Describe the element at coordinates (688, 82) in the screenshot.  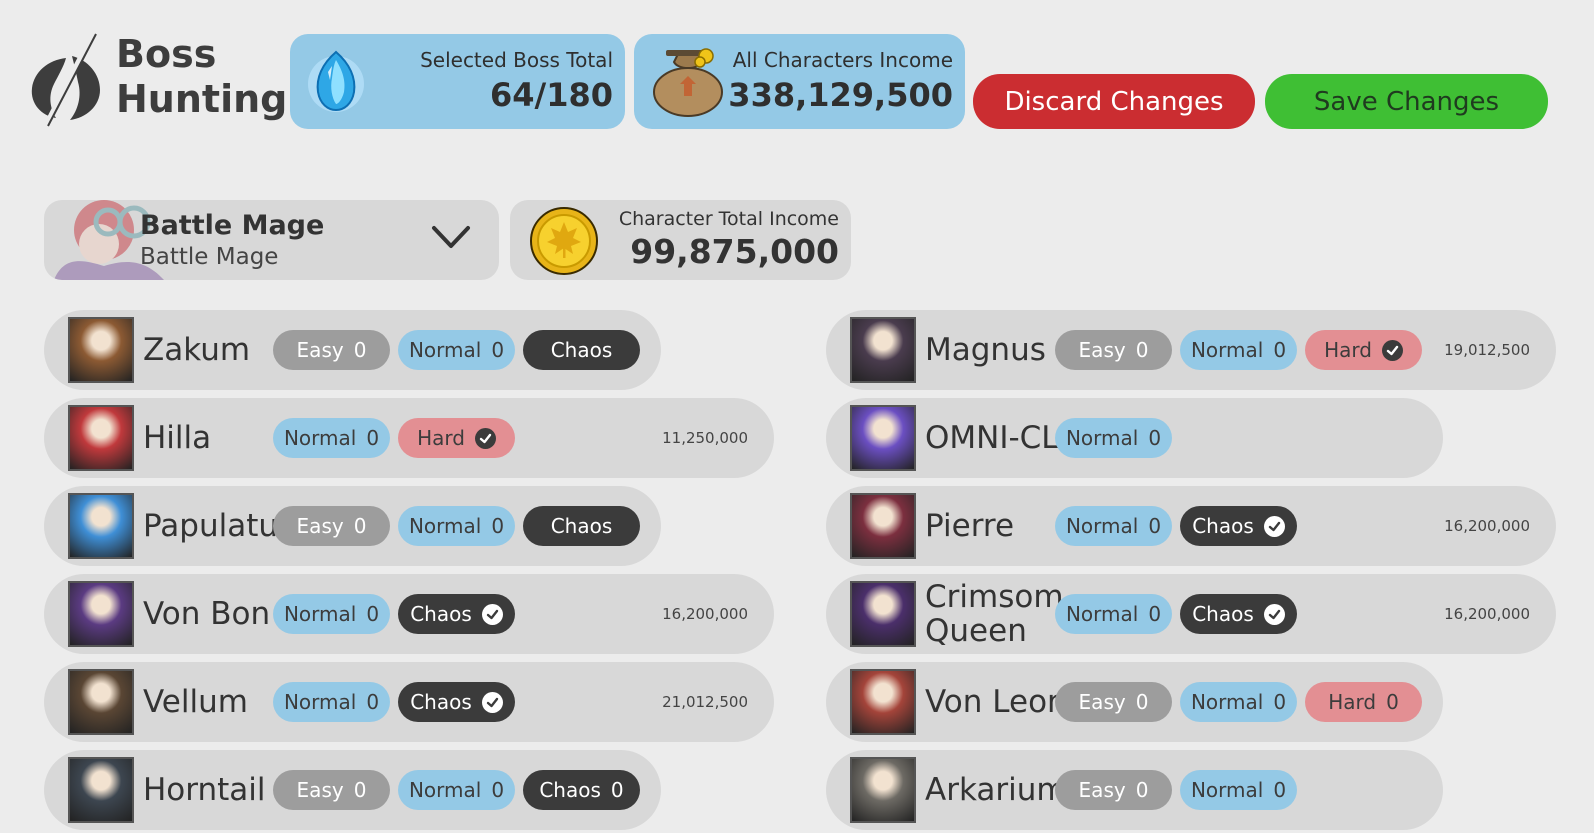
I see `money-bag-icon` at that location.